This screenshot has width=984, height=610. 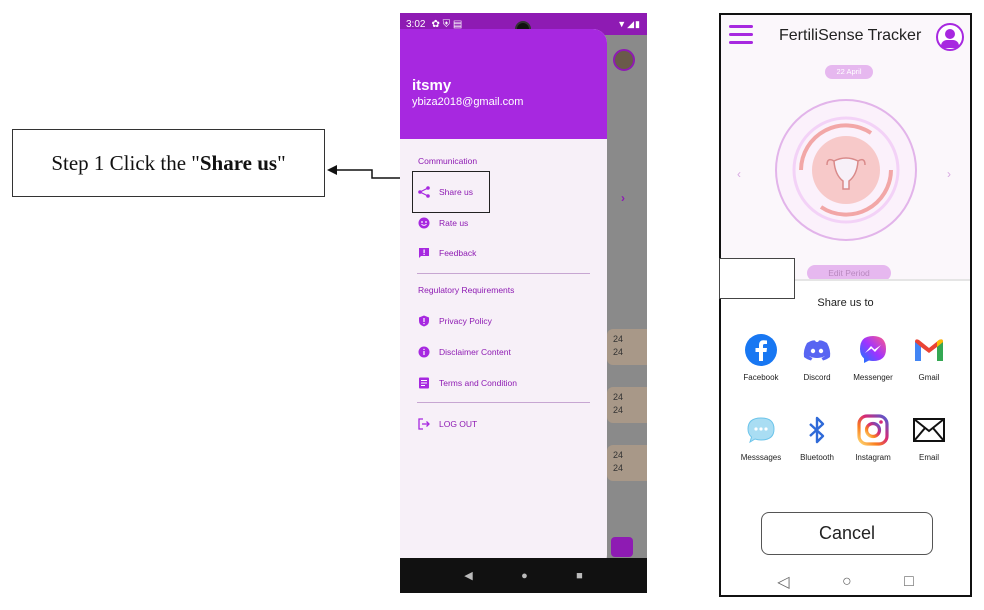 What do you see at coordinates (849, 72) in the screenshot?
I see `date-pill: 22 April` at bounding box center [849, 72].